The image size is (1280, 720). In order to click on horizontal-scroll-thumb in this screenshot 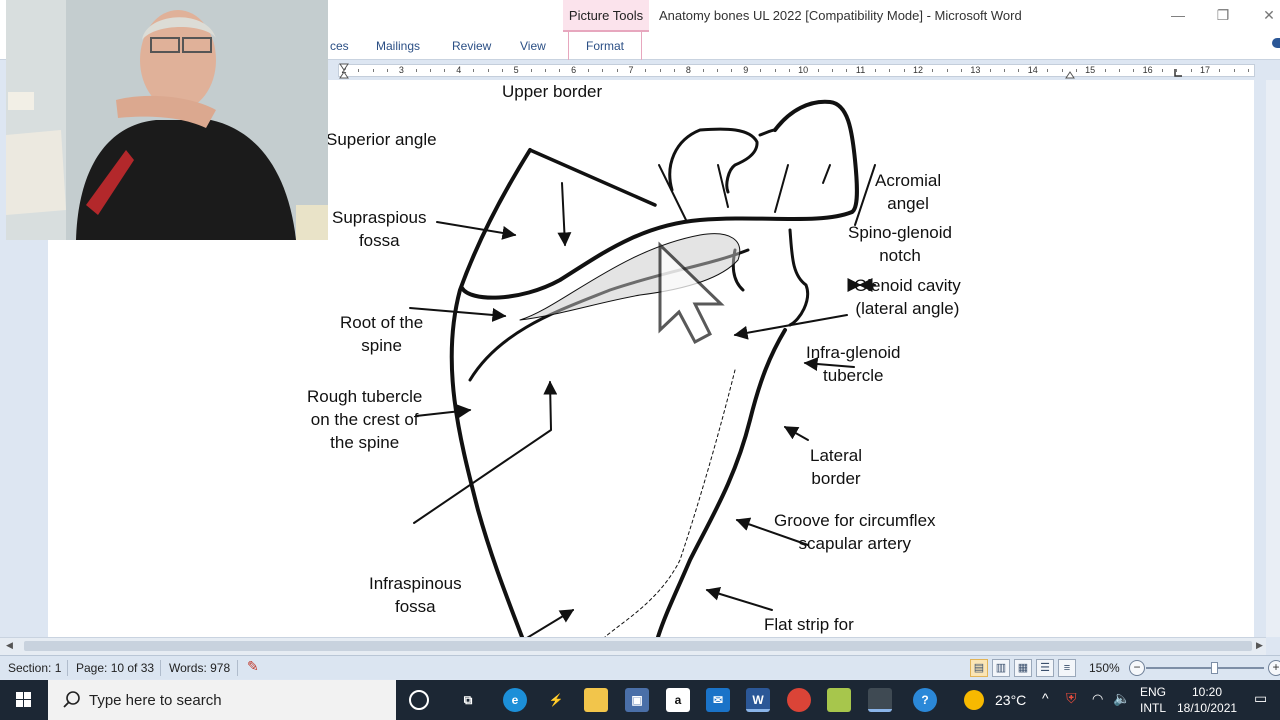, I will do `click(638, 646)`.